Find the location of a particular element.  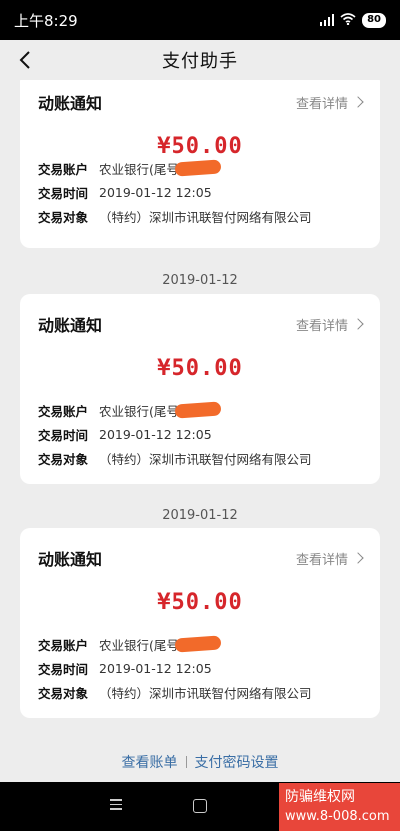

watermark: 防骗维权网 www.8-008.com is located at coordinates (339, 807).